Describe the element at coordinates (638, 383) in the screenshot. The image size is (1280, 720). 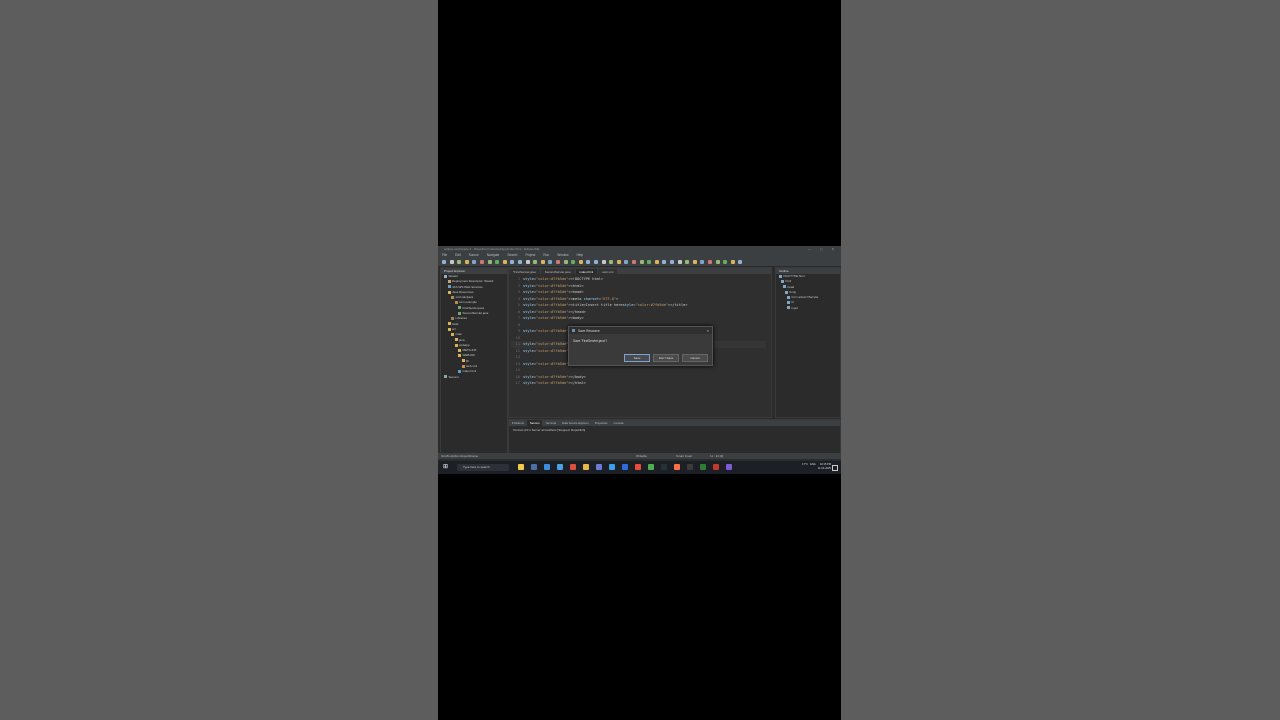
I see `code-line: 17 style="color:#7fb5de"></html>` at that location.